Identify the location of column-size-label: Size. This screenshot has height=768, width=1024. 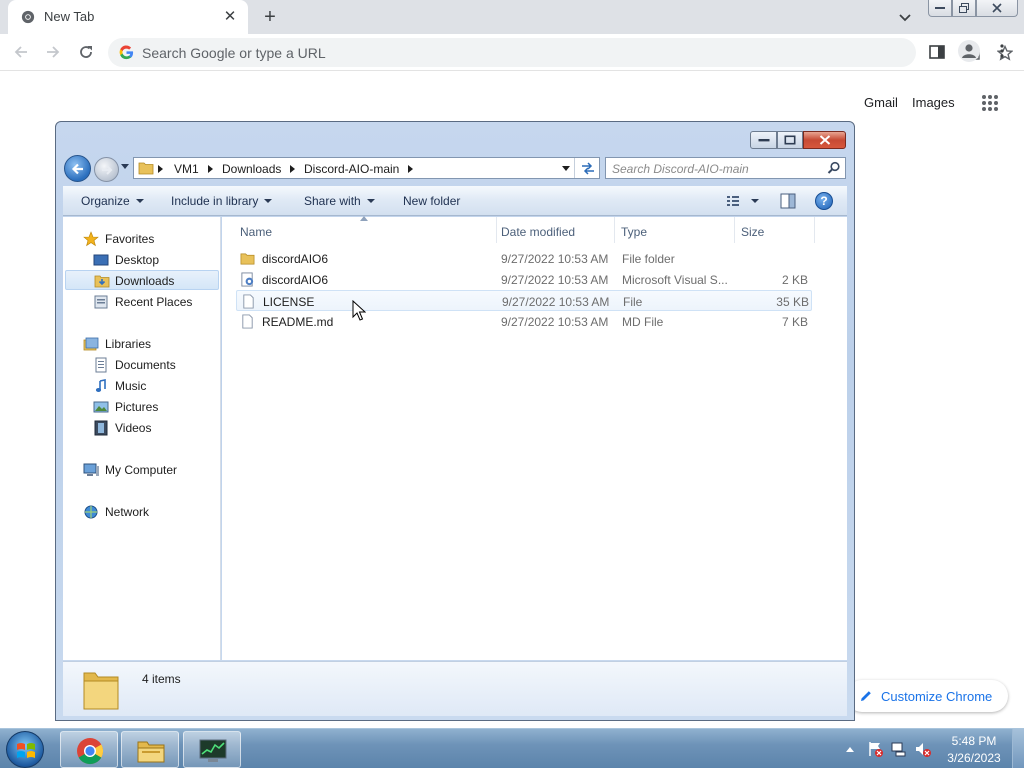
(753, 232).